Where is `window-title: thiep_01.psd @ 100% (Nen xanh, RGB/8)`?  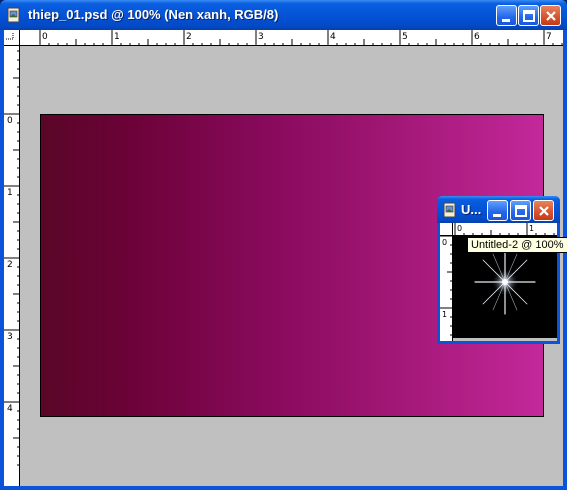 window-title: thiep_01.psd @ 100% (Nen xanh, RGB/8) is located at coordinates (153, 14).